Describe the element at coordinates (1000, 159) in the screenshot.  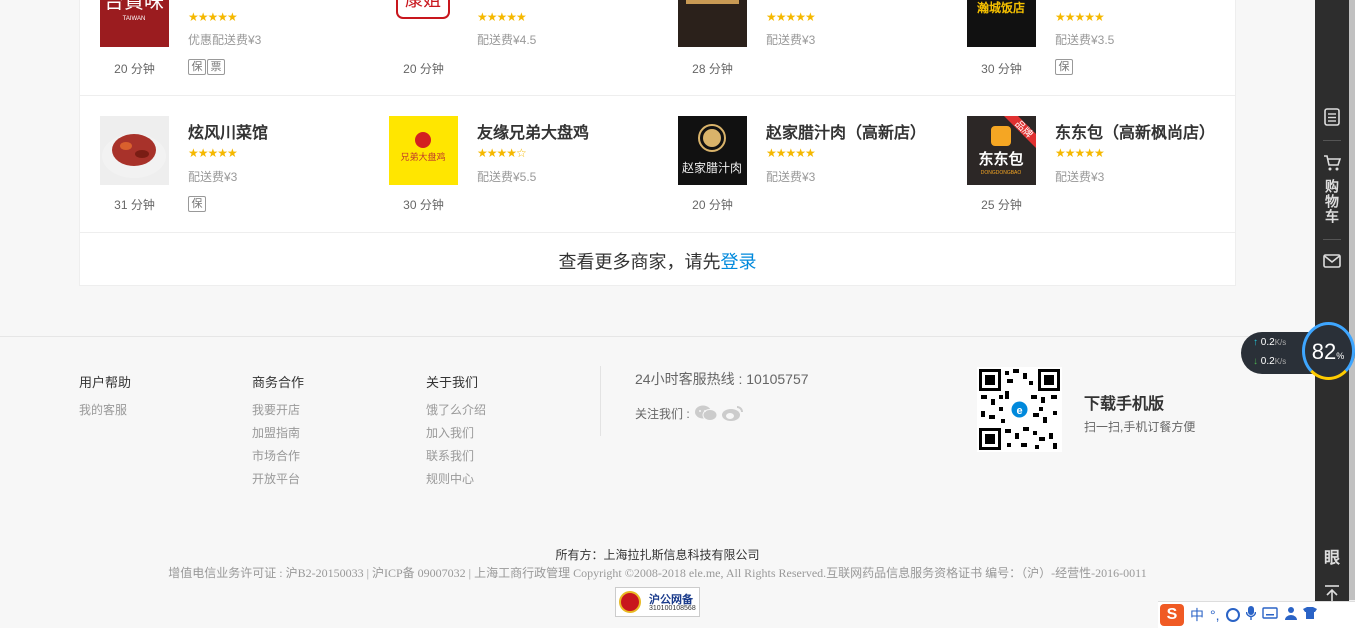
I see `svg-text: 东东包` at that location.